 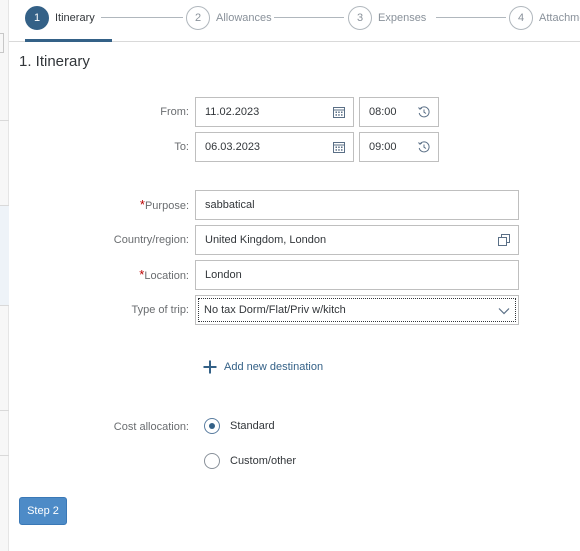 What do you see at coordinates (357, 205) in the screenshot?
I see `purpose-input: sabbatical` at bounding box center [357, 205].